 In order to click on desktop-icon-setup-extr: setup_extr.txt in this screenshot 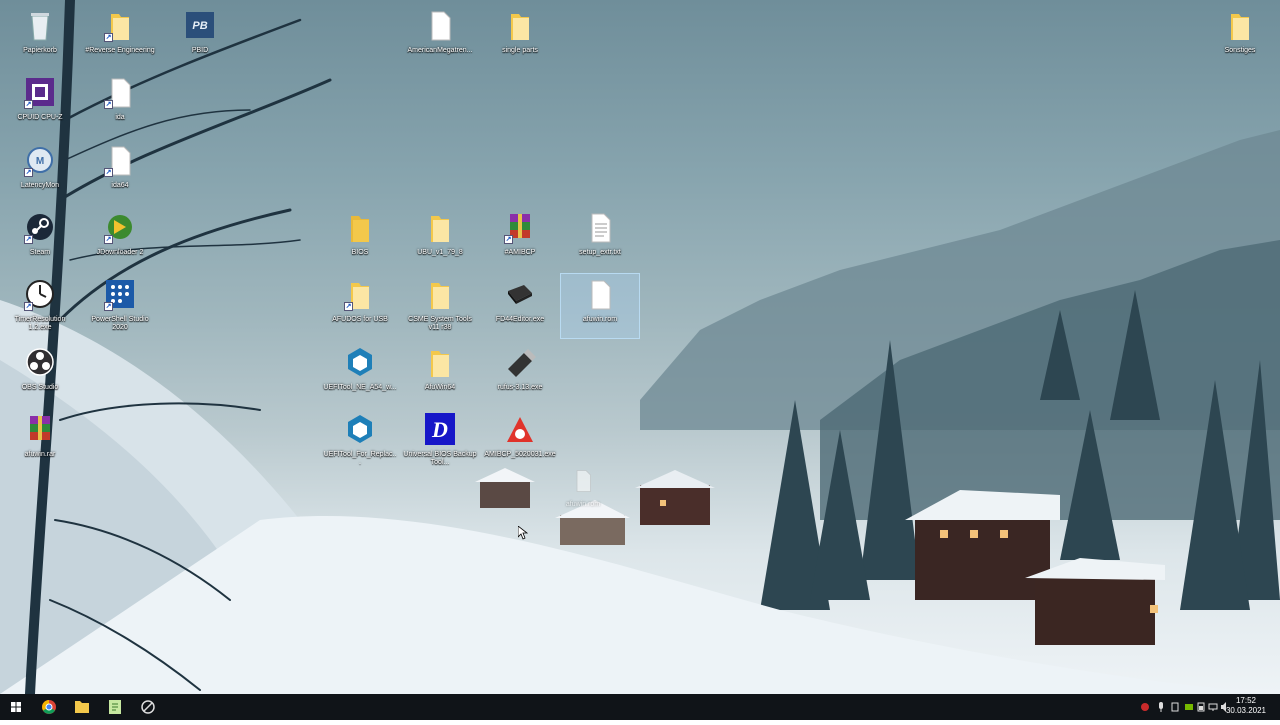, I will do `click(600, 239)`.